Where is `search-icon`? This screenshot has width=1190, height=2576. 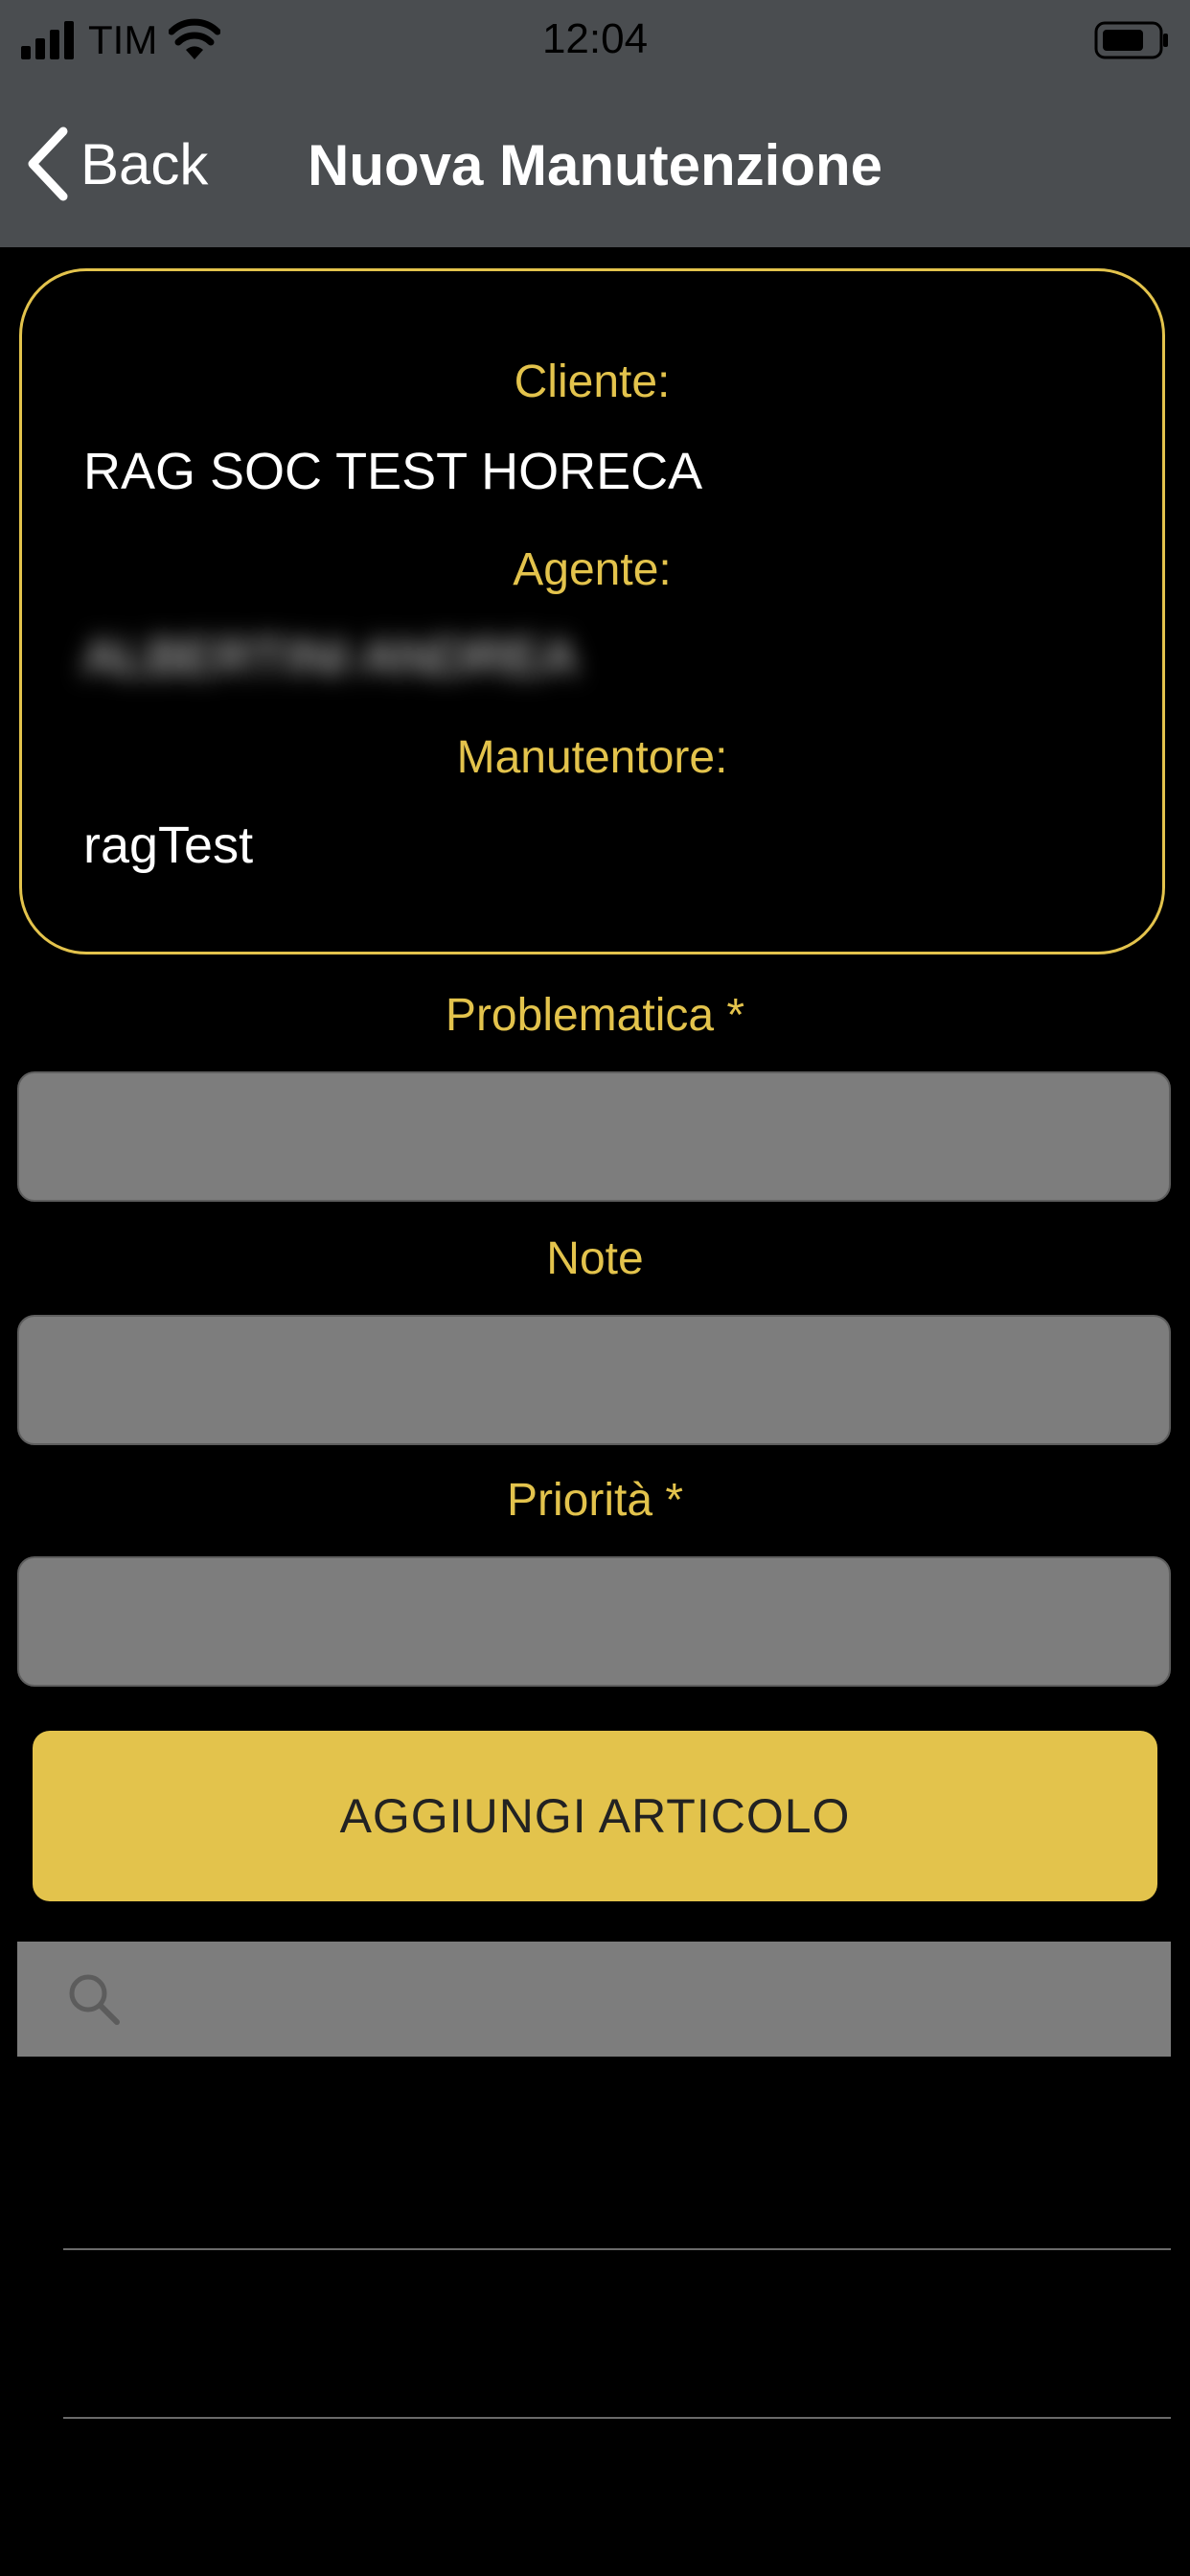
search-icon is located at coordinates (95, 1999).